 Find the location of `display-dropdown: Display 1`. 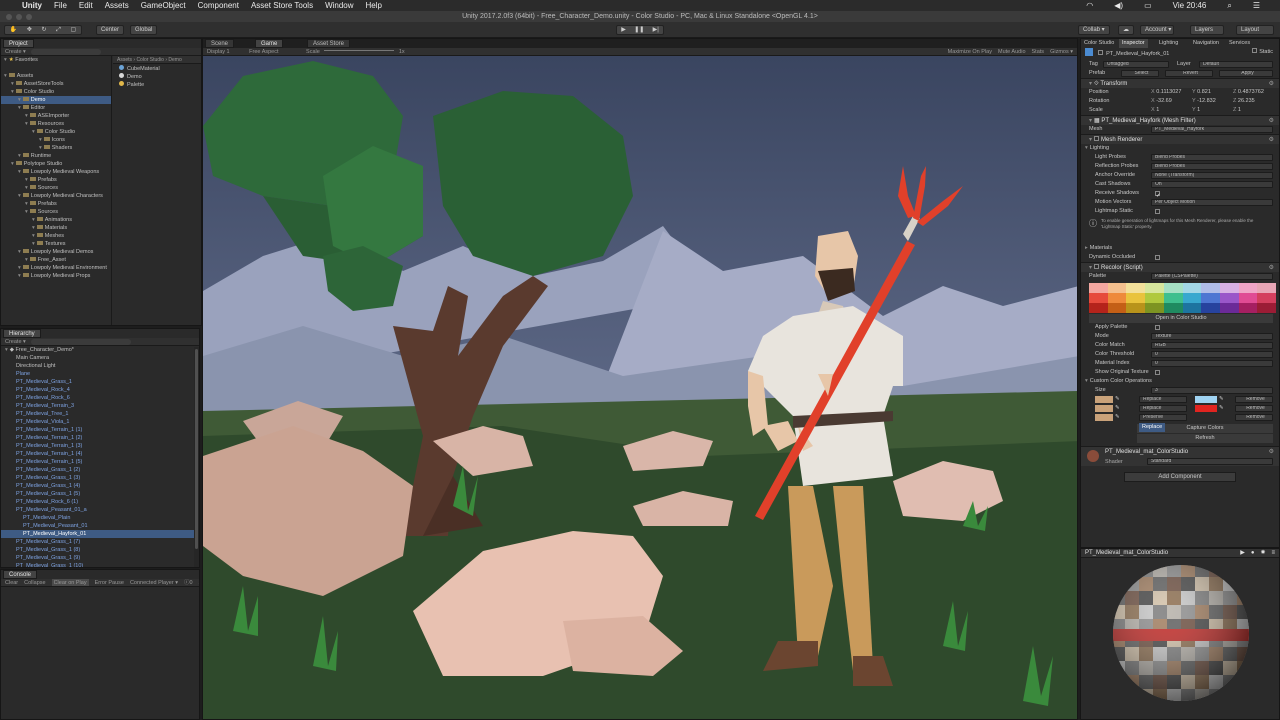

display-dropdown: Display 1 is located at coordinates (218, 52).